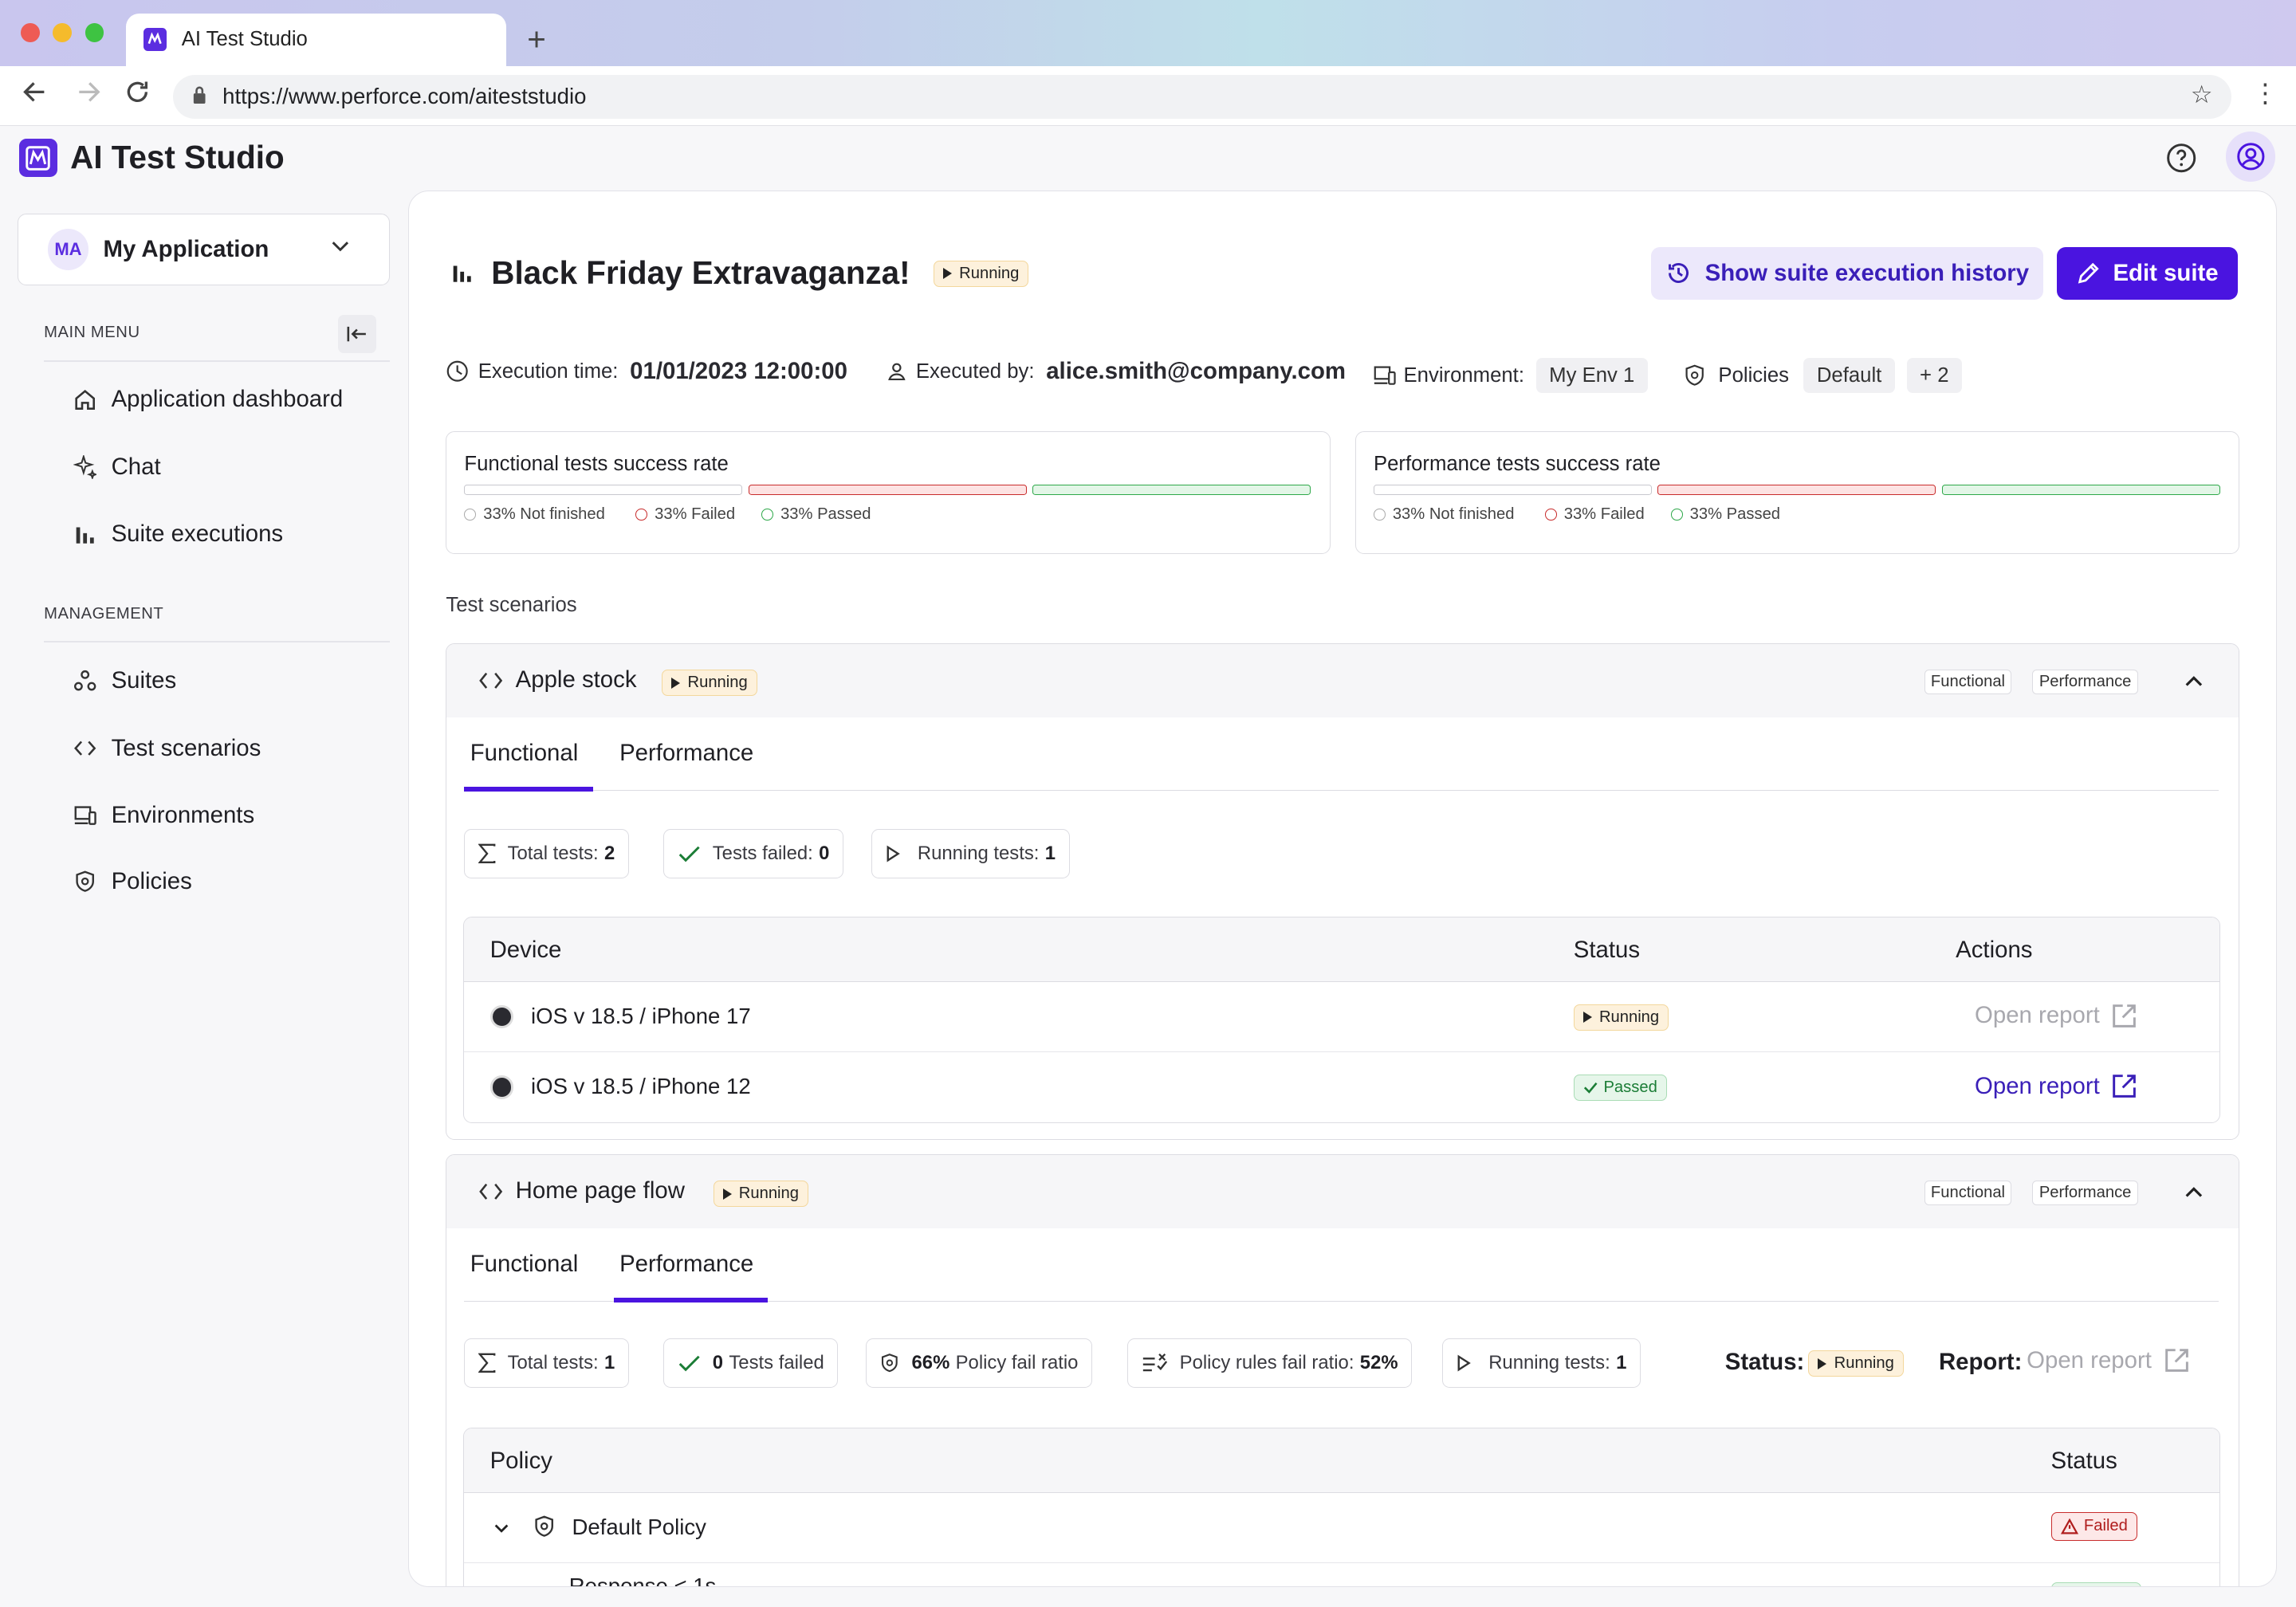 This screenshot has height=1607, width=2296. What do you see at coordinates (2181, 158) in the screenshot?
I see `help-icon` at bounding box center [2181, 158].